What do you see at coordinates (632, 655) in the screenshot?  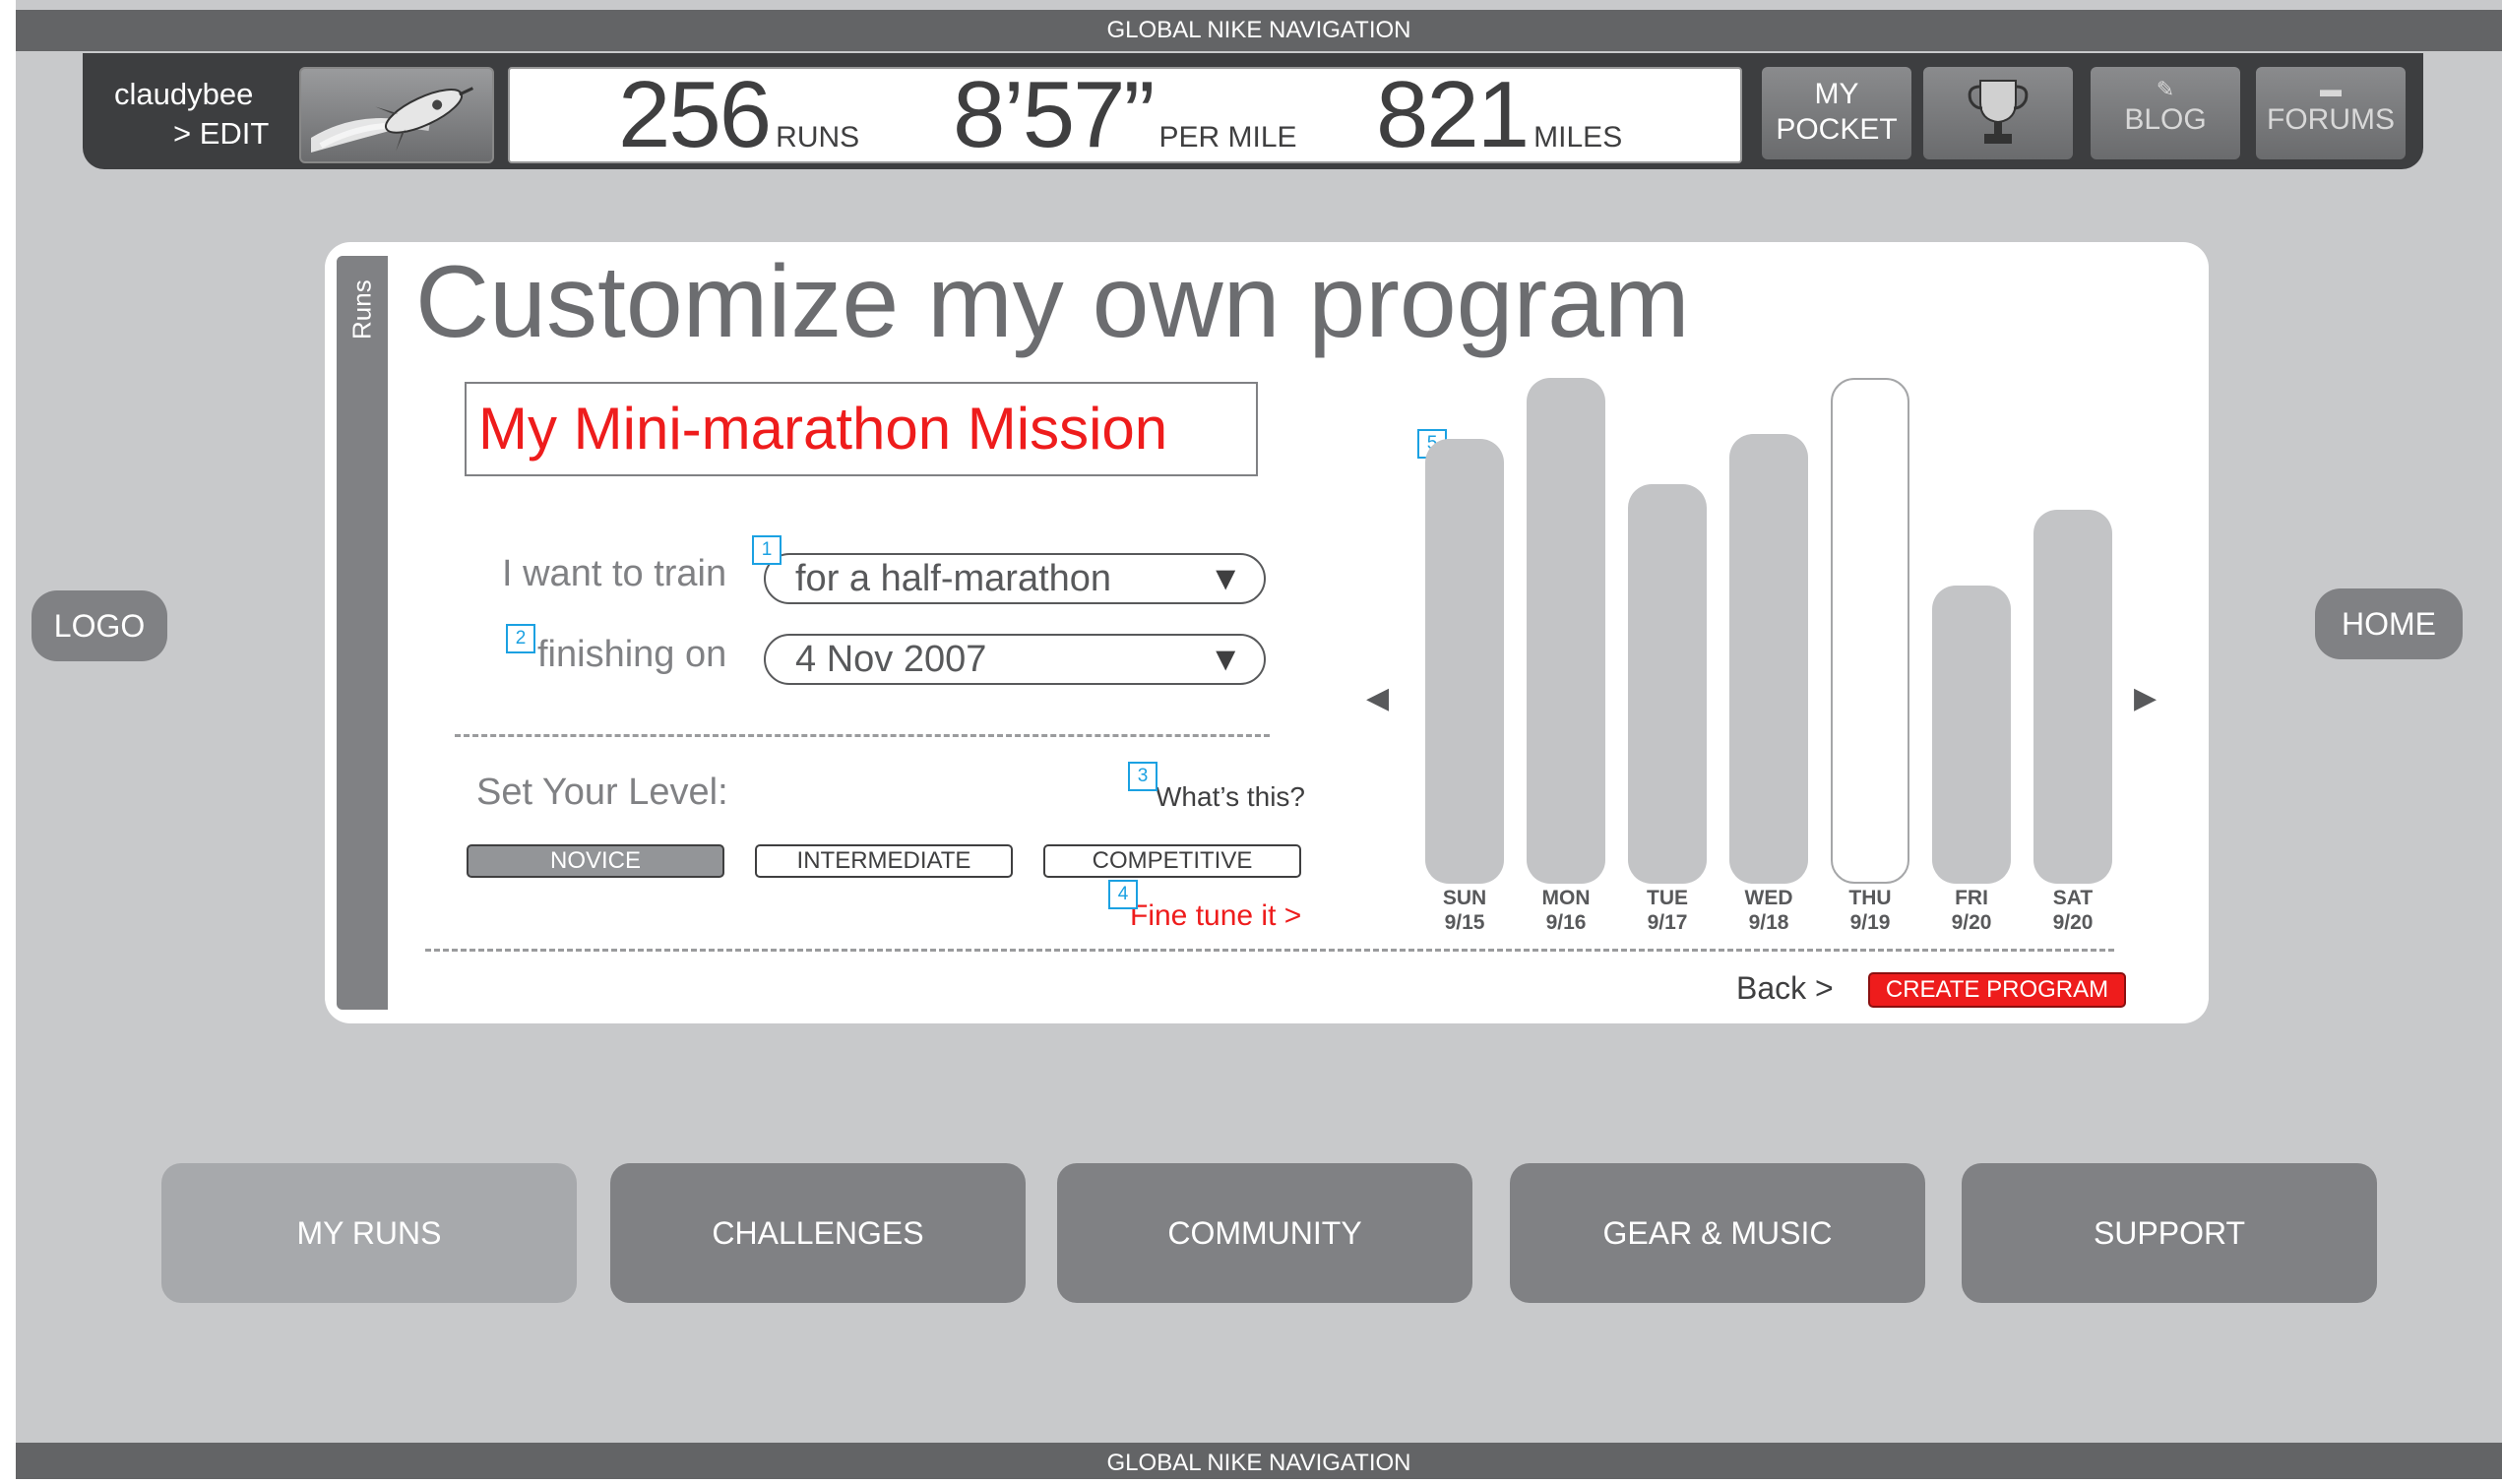 I see `finish-label: finishing on` at bounding box center [632, 655].